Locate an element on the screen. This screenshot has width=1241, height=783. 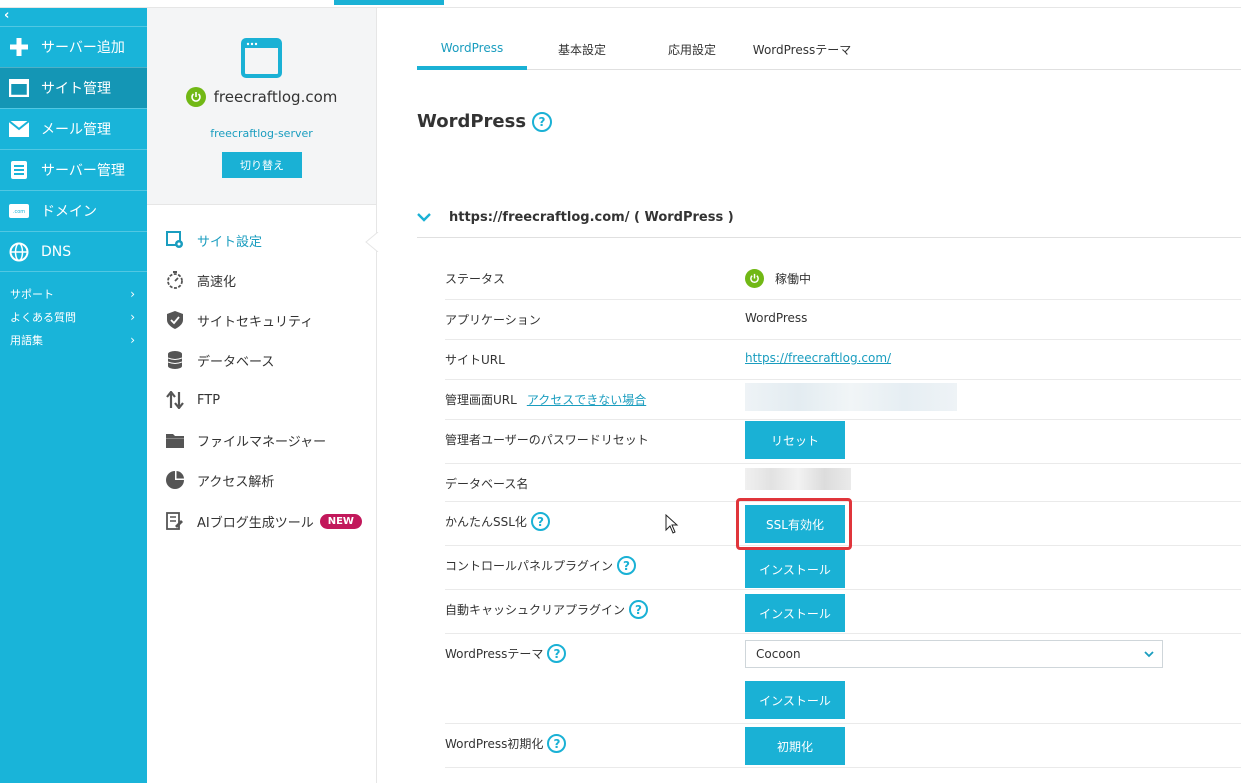
install-cache-plugin-button: インストール is located at coordinates (795, 613).